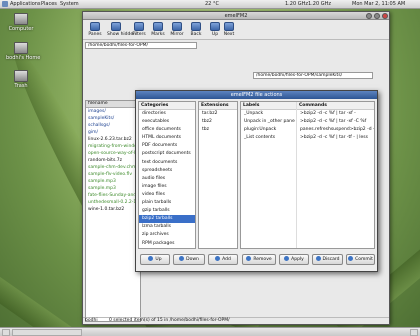  I want to click on taskbar-item-emelfm2, so click(47, 332).